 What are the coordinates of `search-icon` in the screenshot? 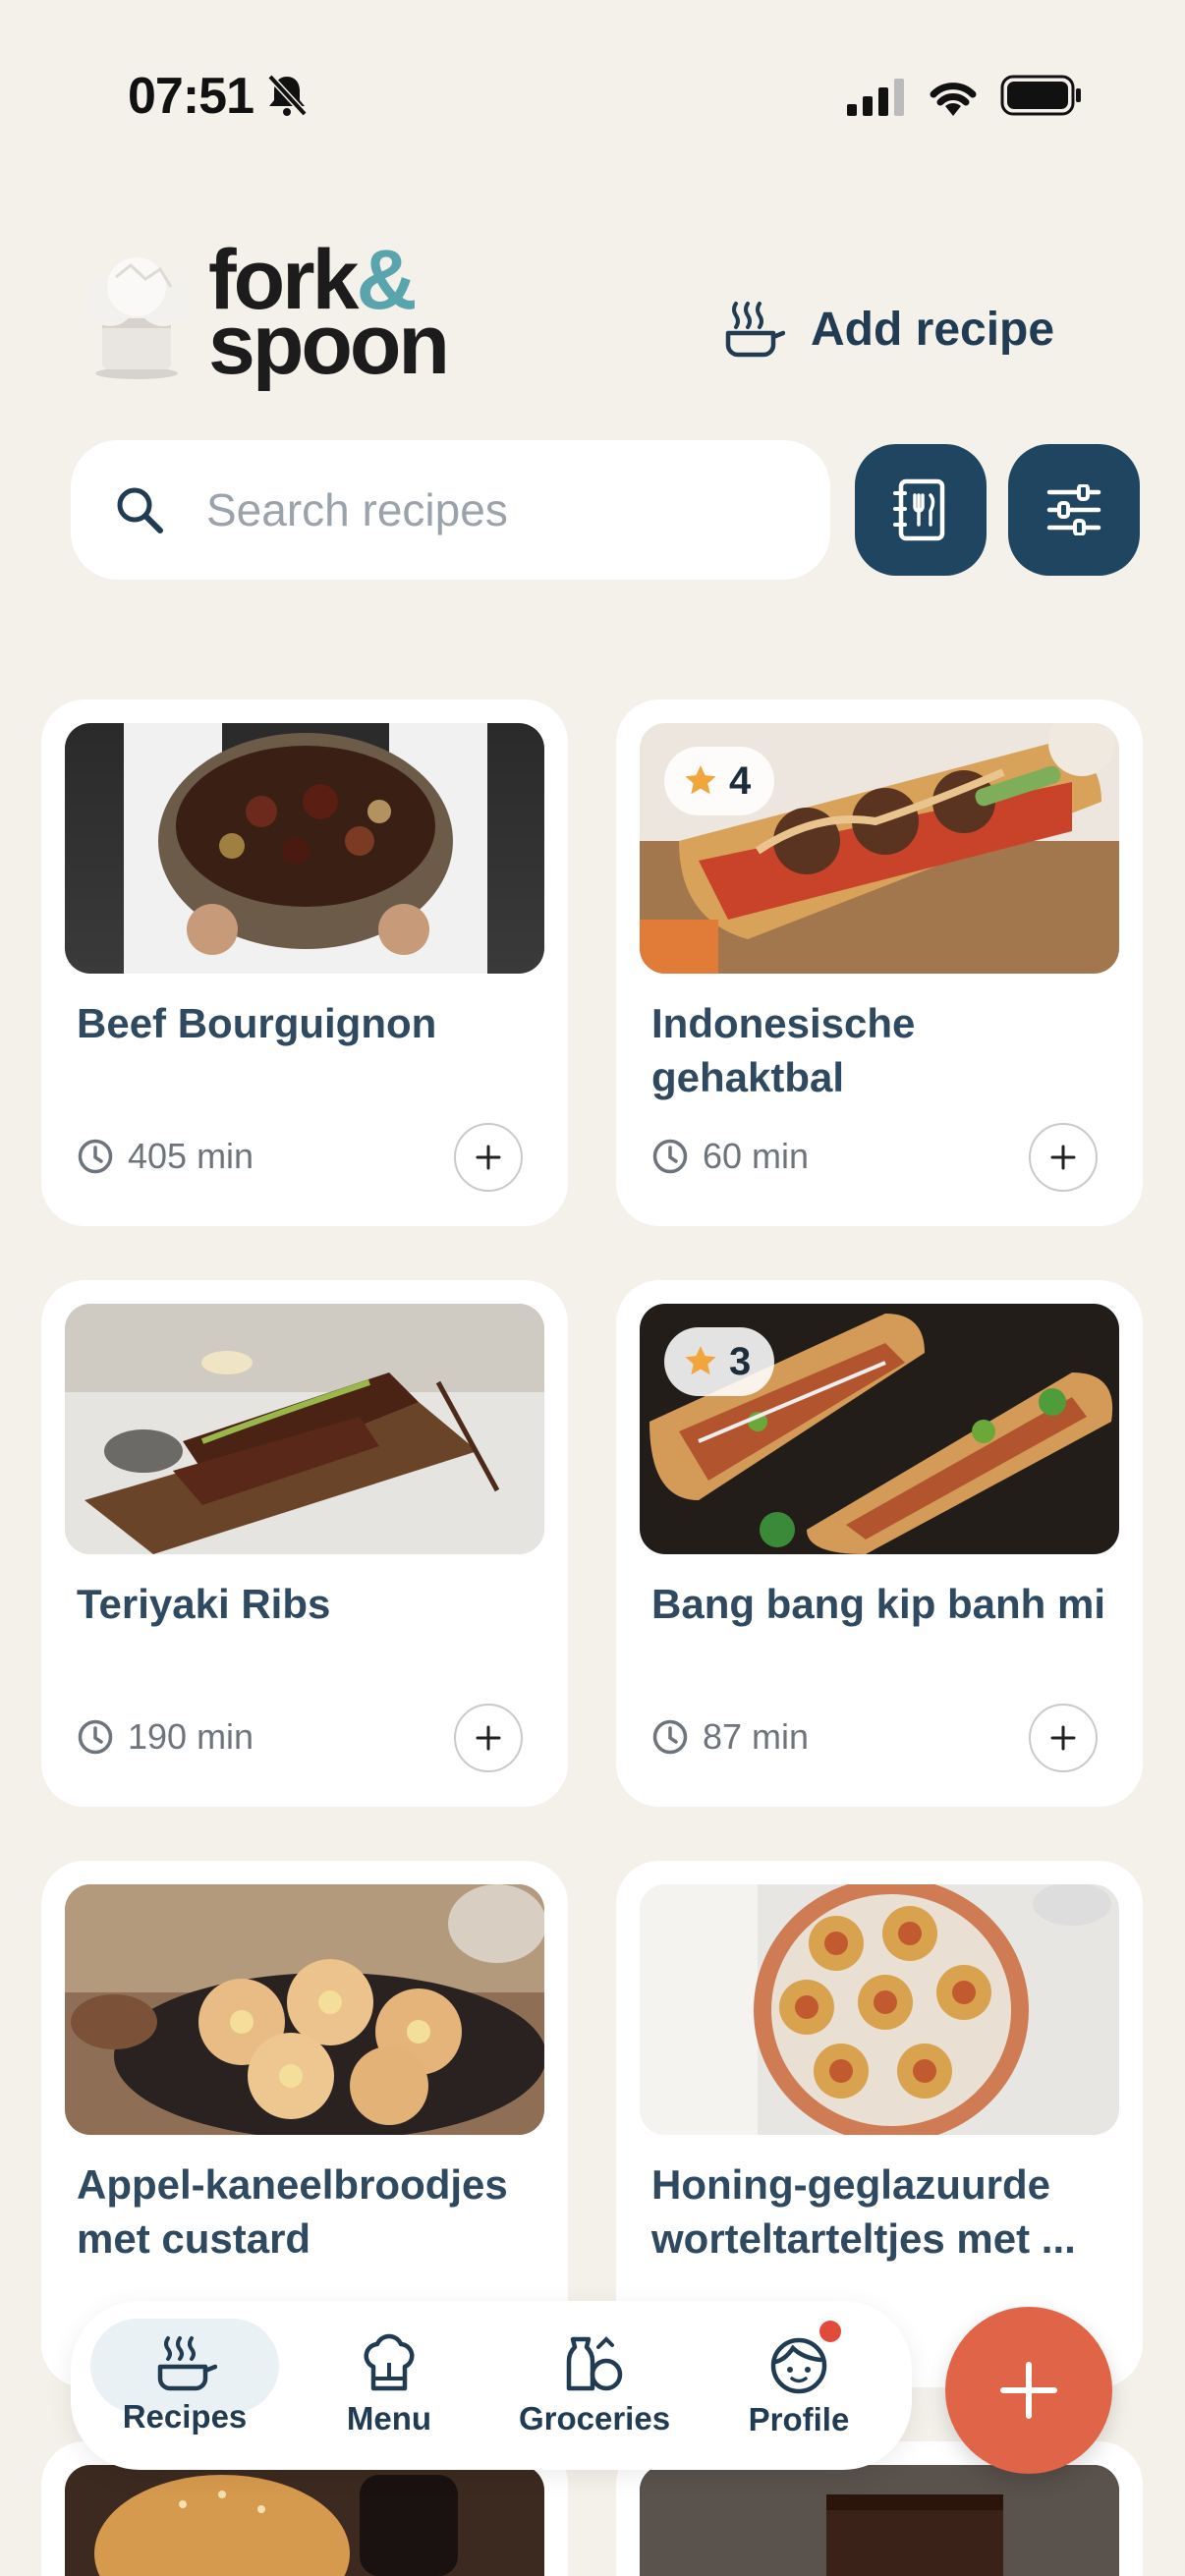 It's located at (140, 510).